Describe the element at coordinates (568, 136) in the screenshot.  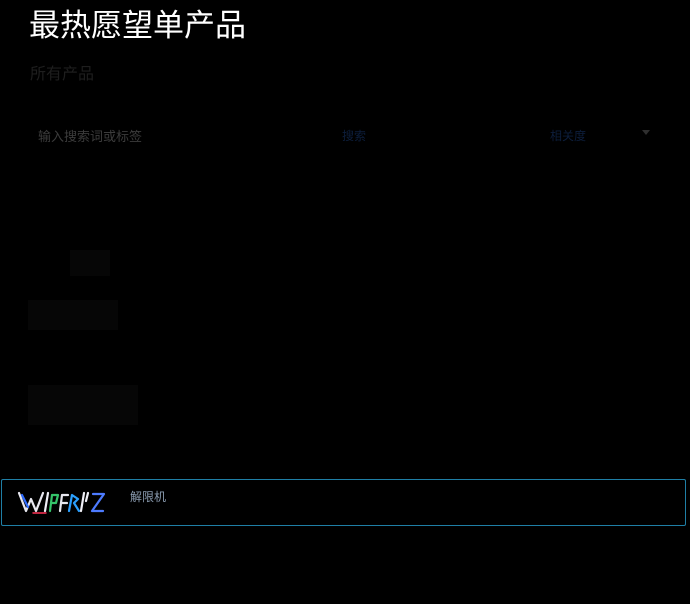
I see `sort-dropdown-value: 相关度` at that location.